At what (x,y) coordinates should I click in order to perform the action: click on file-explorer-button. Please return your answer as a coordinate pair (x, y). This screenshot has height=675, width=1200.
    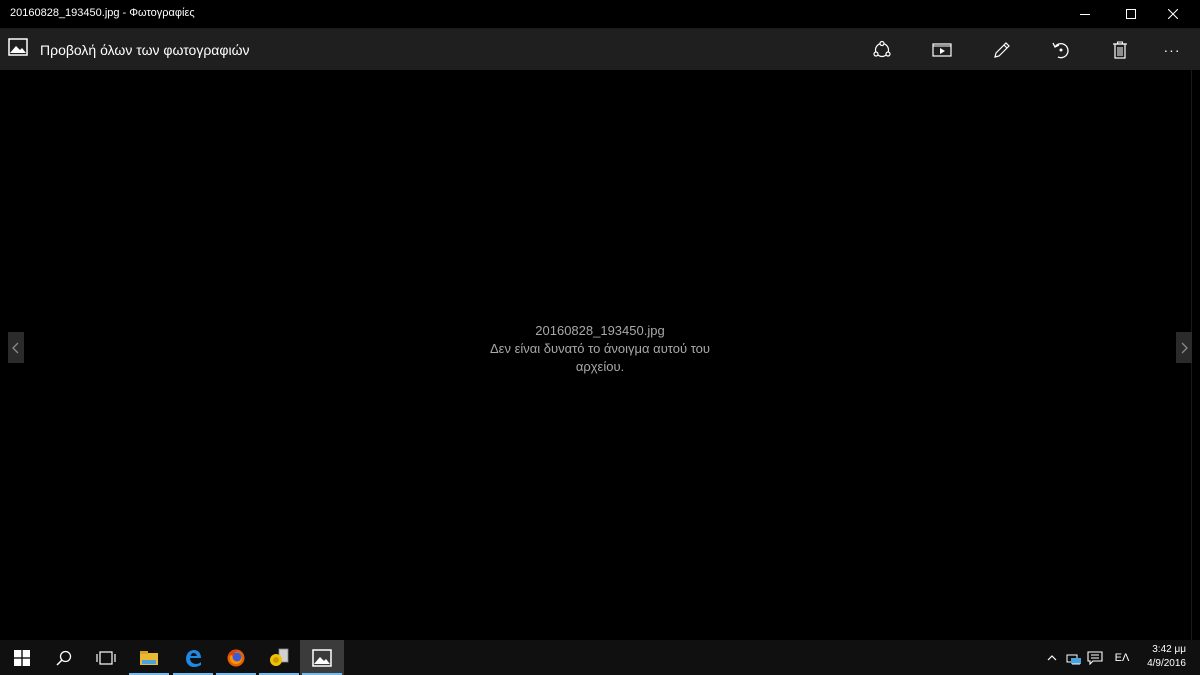
    Looking at the image, I should click on (149, 657).